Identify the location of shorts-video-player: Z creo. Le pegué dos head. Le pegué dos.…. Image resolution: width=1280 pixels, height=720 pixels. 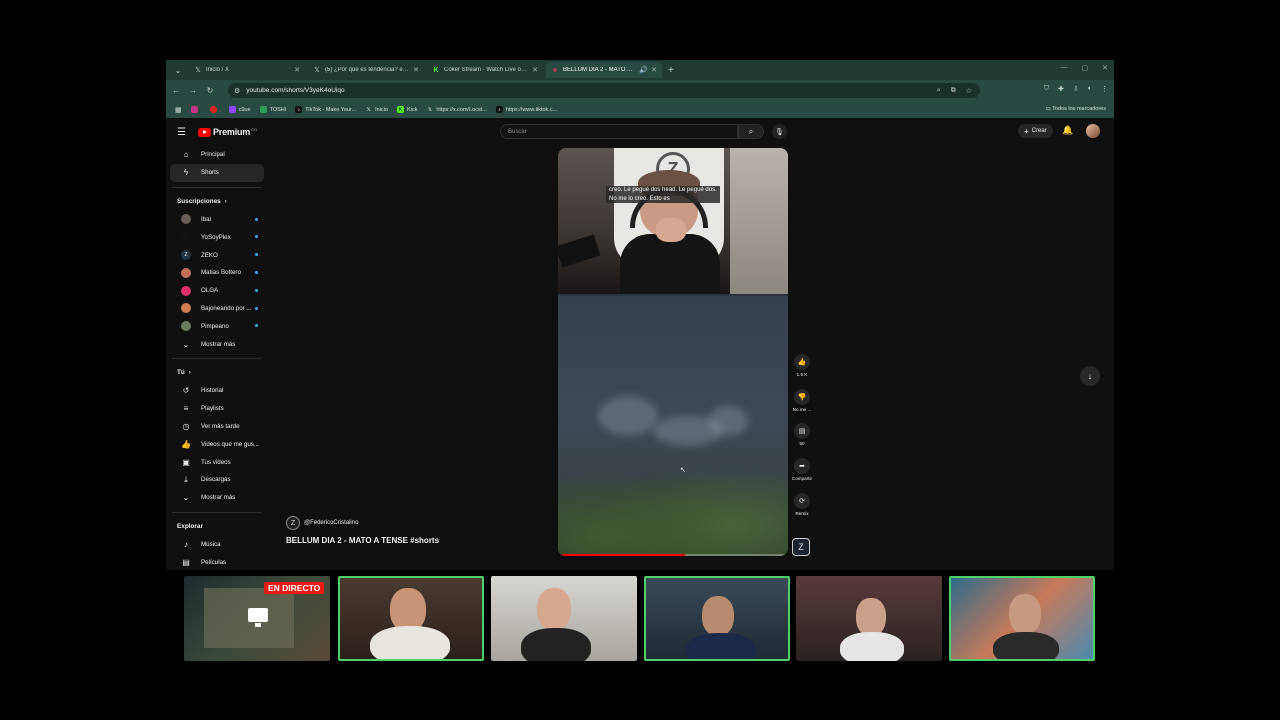
(673, 352).